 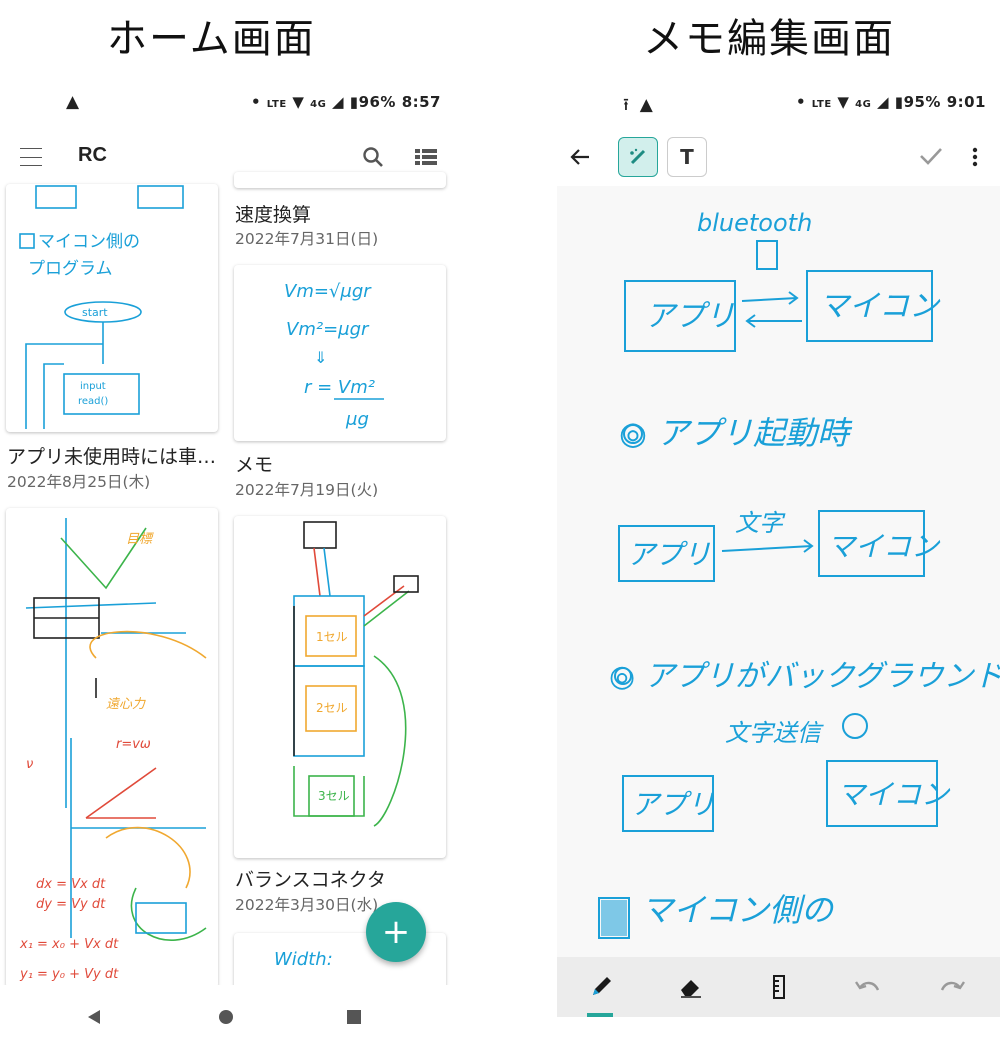 What do you see at coordinates (307, 905) in the screenshot?
I see `note-date: 2022年3月30日(水)` at bounding box center [307, 905].